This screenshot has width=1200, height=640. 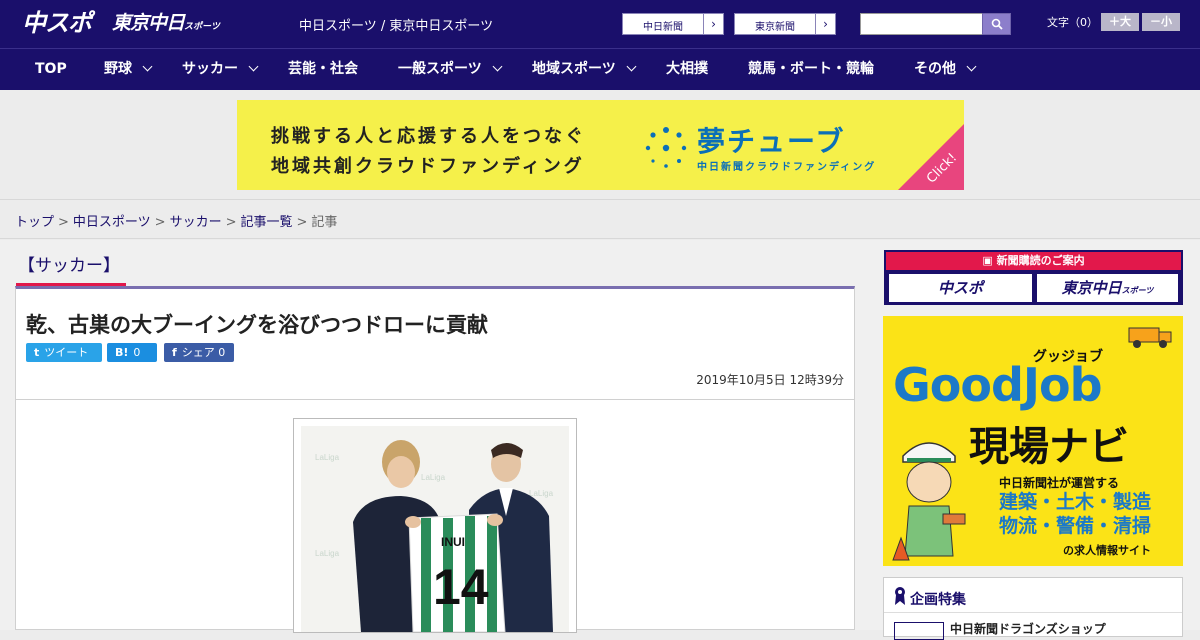 I want to click on nav-item-top: TOP, so click(x=51, y=69).